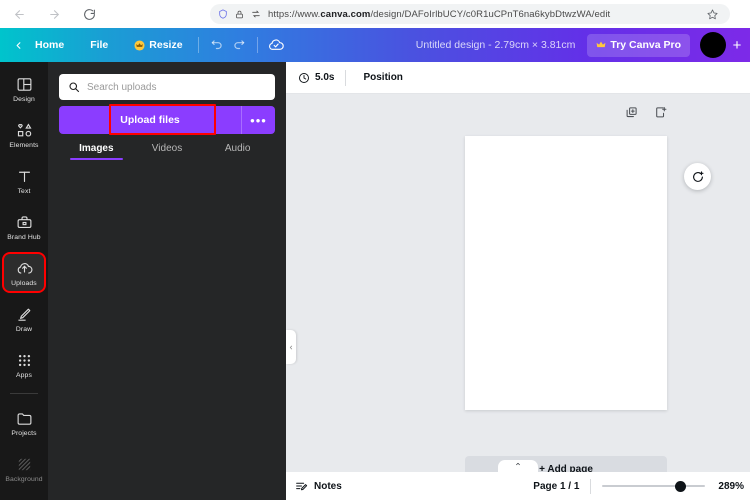 The height and width of the screenshot is (500, 750). I want to click on home-label: Home, so click(50, 45).